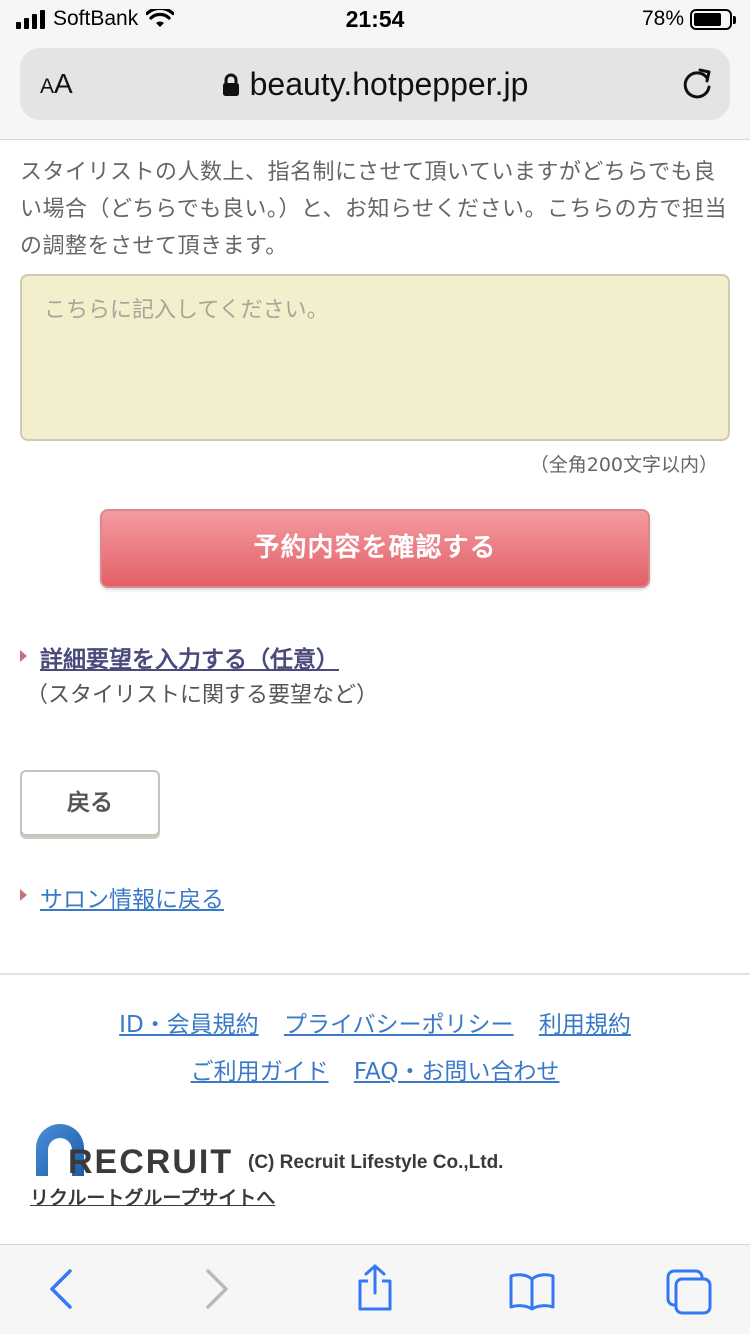 The height and width of the screenshot is (1334, 750). What do you see at coordinates (688, 19) in the screenshot?
I see `status-right: 78%` at bounding box center [688, 19].